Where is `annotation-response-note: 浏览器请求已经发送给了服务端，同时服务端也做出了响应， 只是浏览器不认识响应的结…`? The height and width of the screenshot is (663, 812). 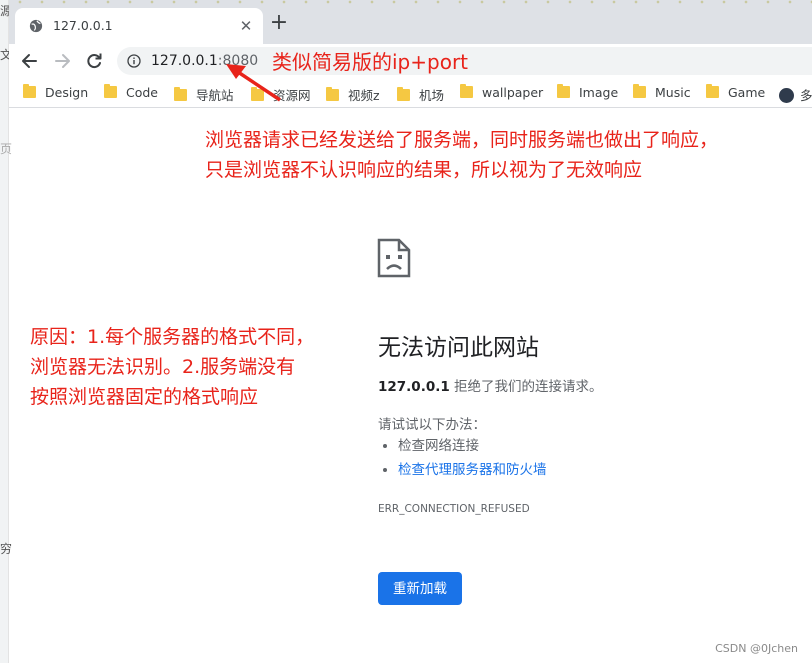 annotation-response-note: 浏览器请求已经发送给了服务端，同时服务端也做出了响应， 只是浏览器不认识响应的结… is located at coordinates (505, 155).